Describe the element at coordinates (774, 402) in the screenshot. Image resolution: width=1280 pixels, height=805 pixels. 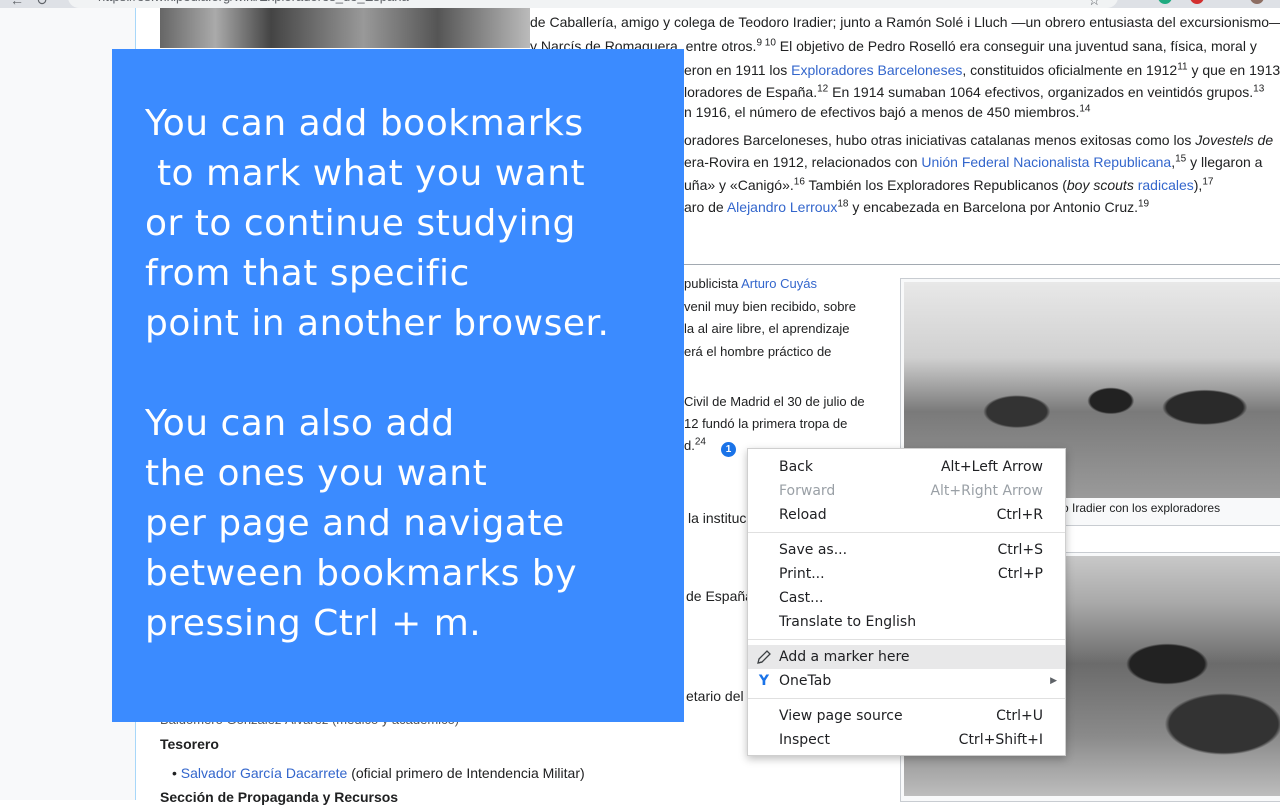
I see `article-line: Civil de Madrid el 30 de julio de` at that location.